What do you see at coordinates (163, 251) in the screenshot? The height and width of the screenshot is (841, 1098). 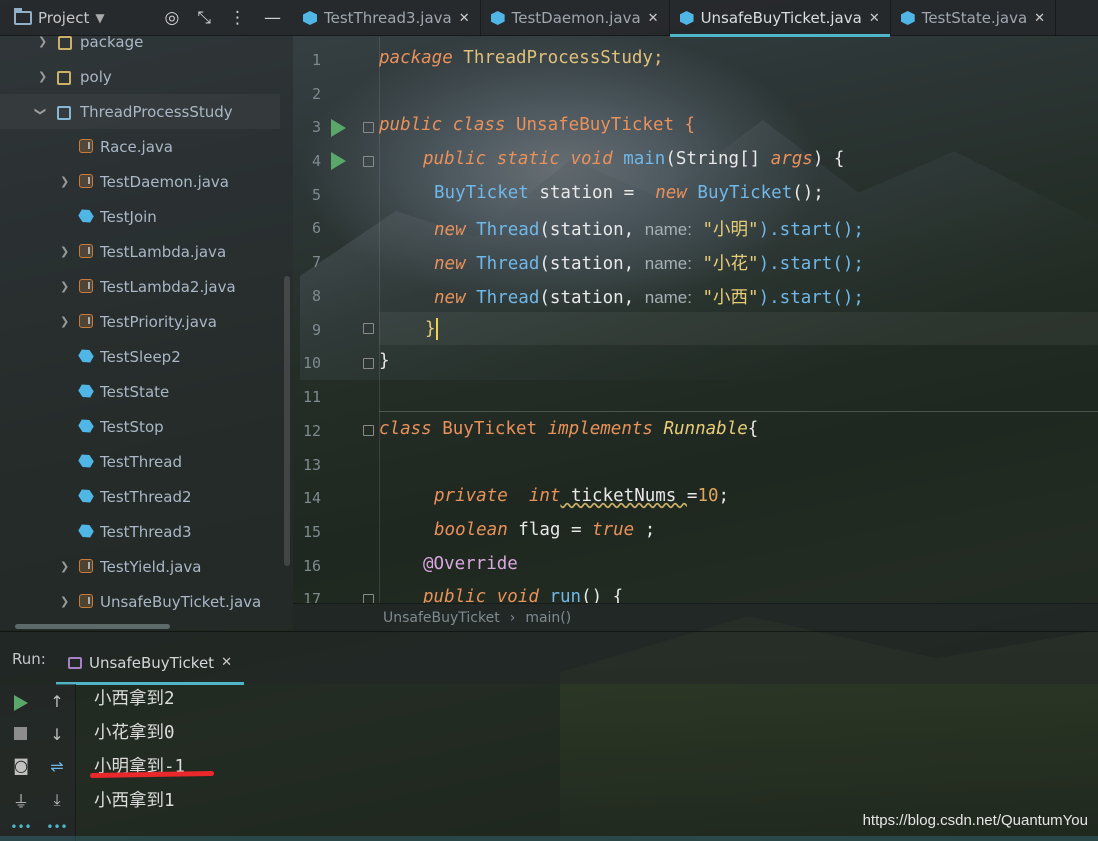 I see `tree-item-label: TestLambda.java` at bounding box center [163, 251].